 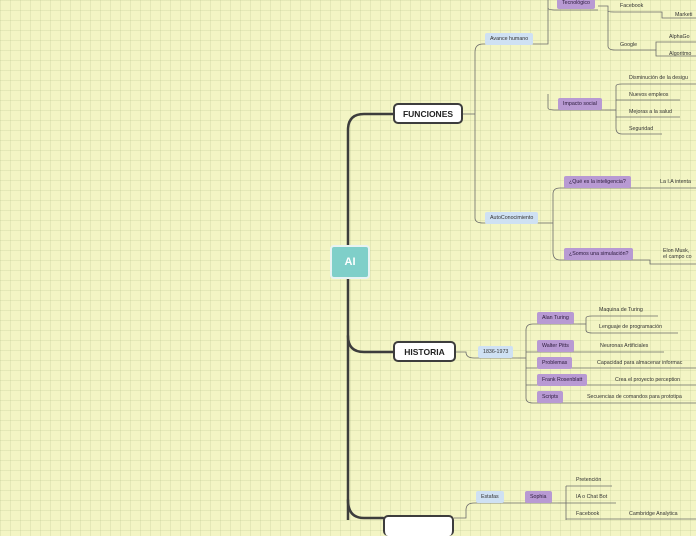 I want to click on leaf-ia-intenta: La I.A intenta, so click(x=675, y=182).